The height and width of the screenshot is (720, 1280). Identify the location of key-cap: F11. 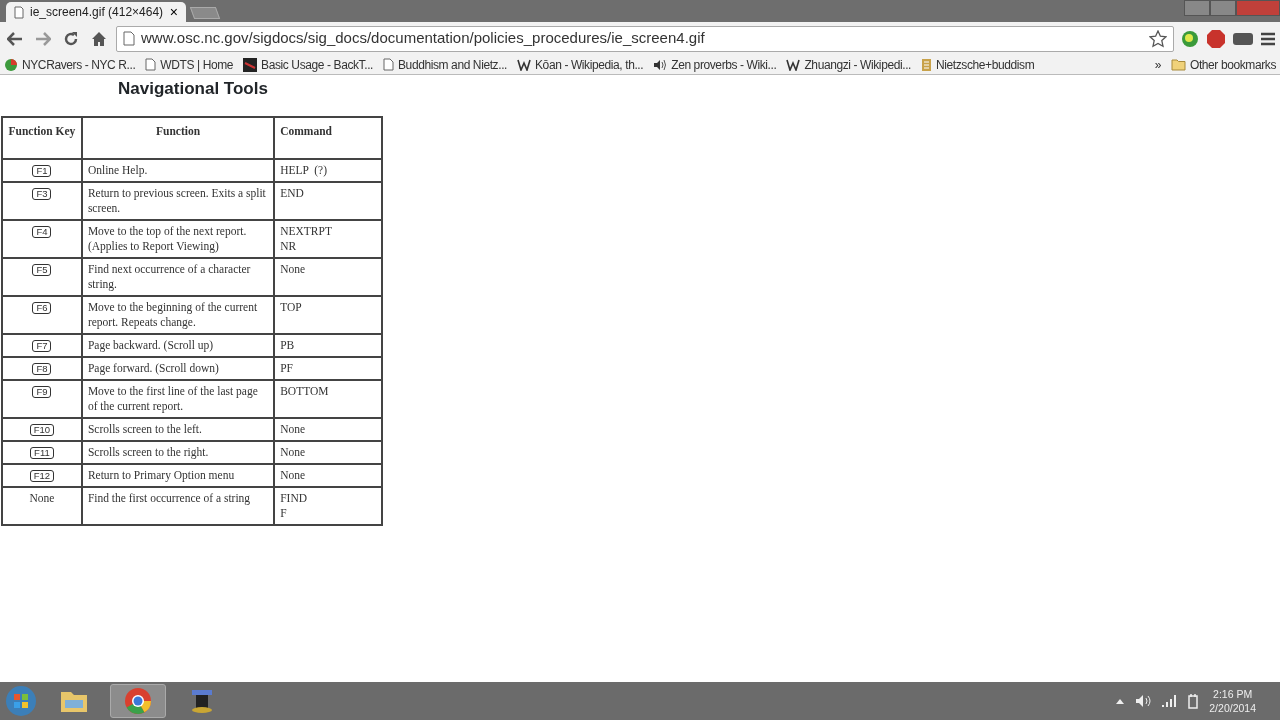
(42, 452).